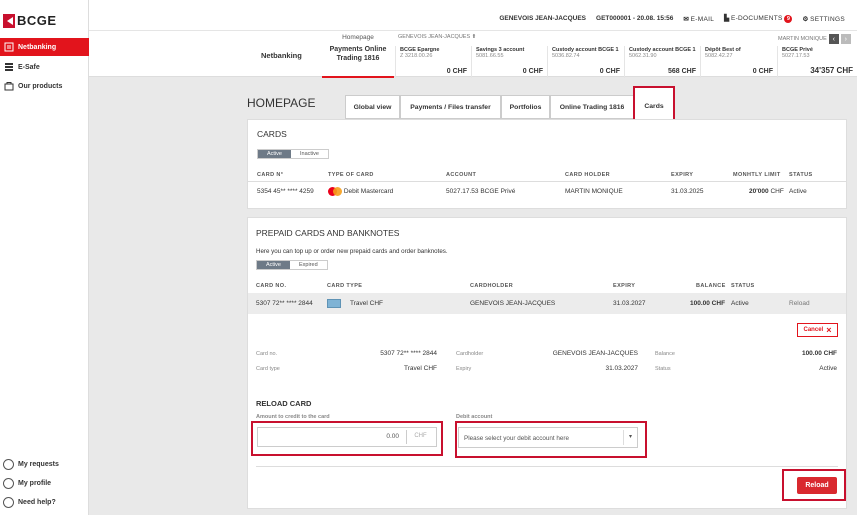  What do you see at coordinates (29, 502) in the screenshot?
I see `sidebar-item-help: Need help?` at bounding box center [29, 502].